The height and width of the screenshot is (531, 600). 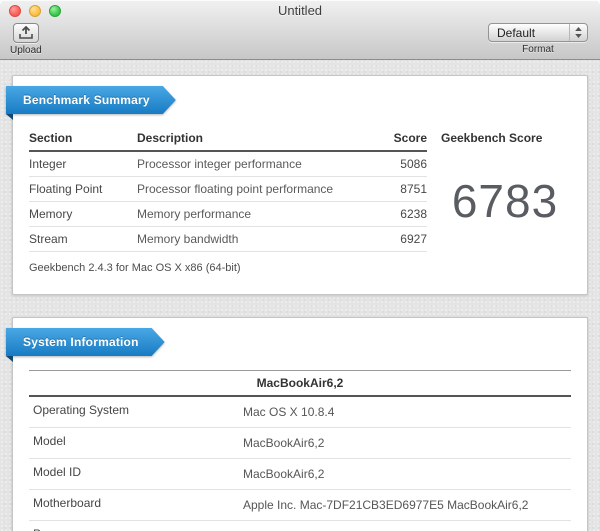 I want to click on minimize-button, so click(x=35, y=11).